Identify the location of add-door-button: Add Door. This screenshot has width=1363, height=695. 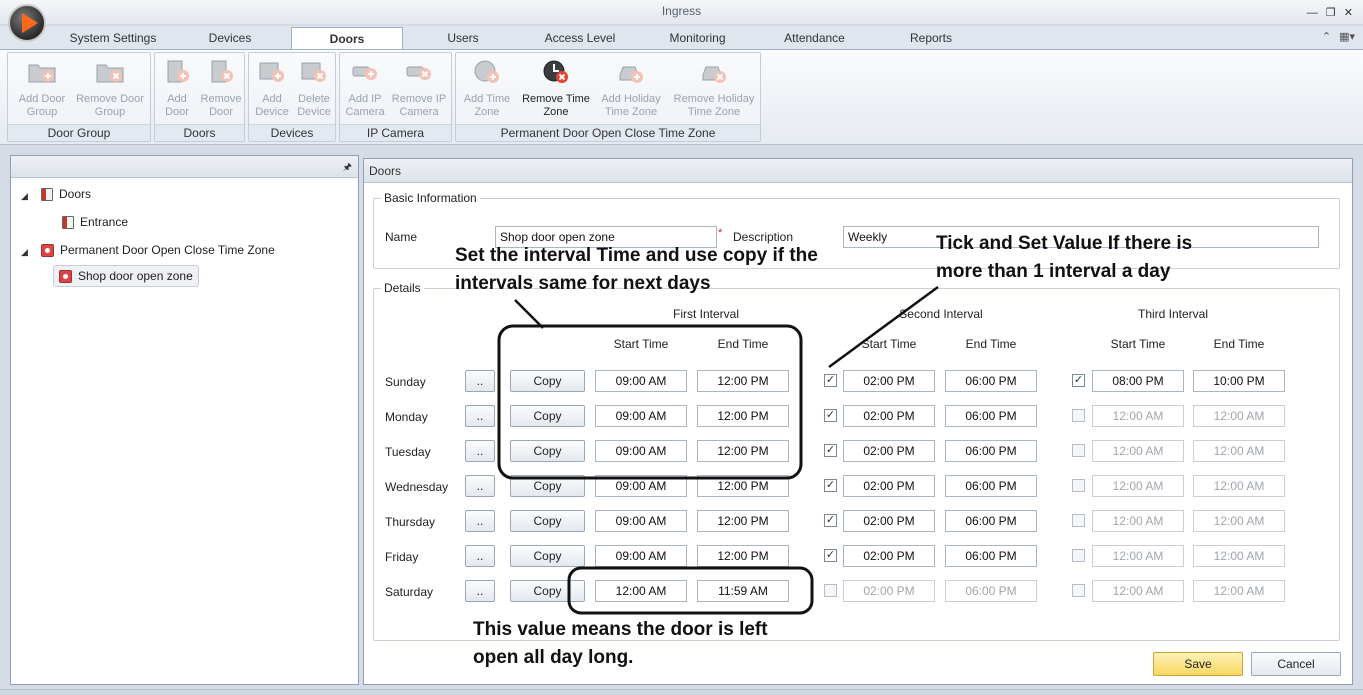
(177, 88).